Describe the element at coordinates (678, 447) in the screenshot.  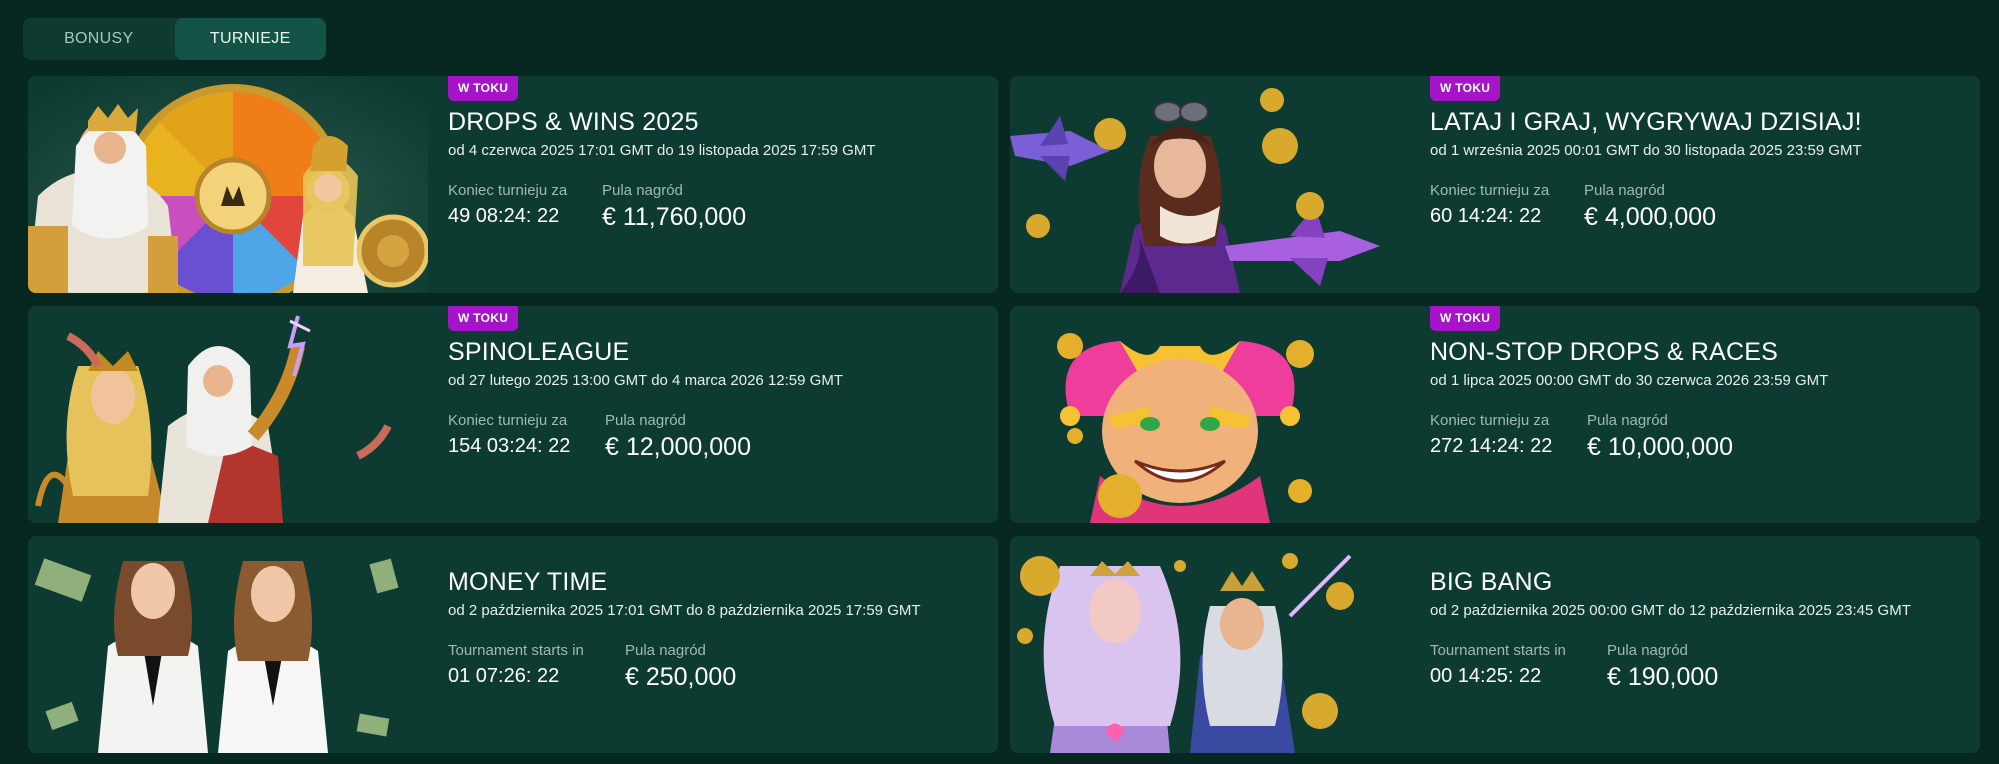
I see `prize-value: € 12,000,000` at that location.